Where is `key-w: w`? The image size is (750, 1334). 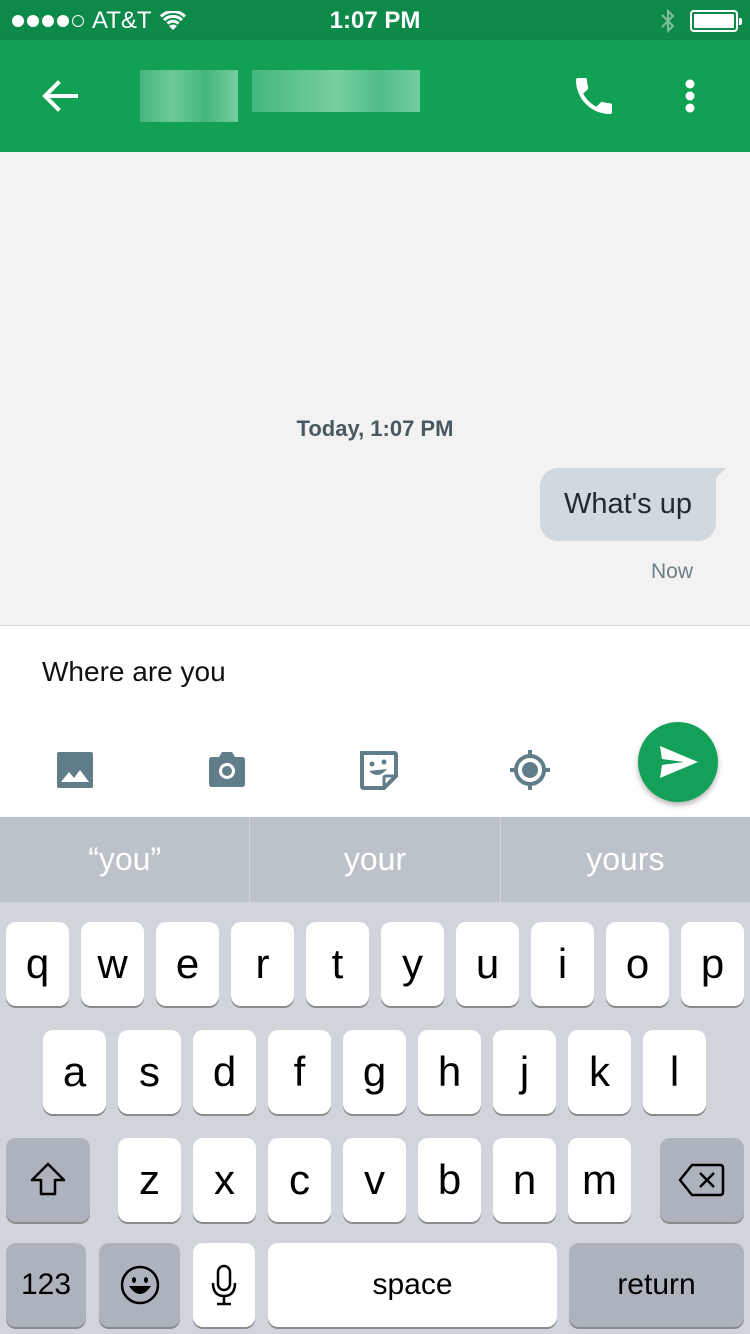 key-w: w is located at coordinates (112, 964).